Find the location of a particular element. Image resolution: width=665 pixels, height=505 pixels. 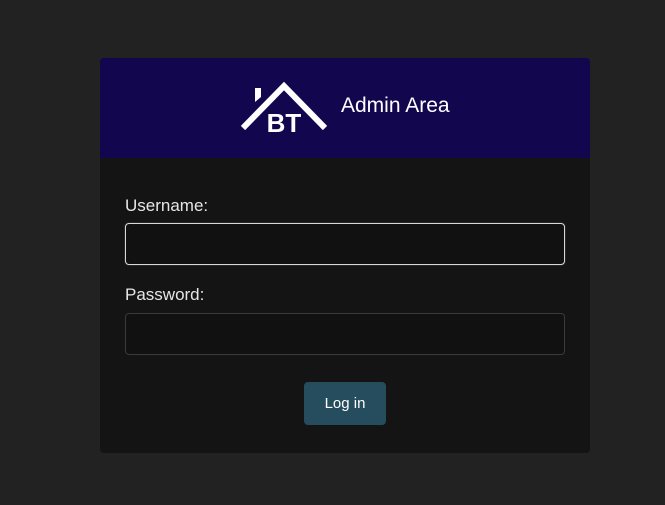

page-title: Admin Area is located at coordinates (395, 105).